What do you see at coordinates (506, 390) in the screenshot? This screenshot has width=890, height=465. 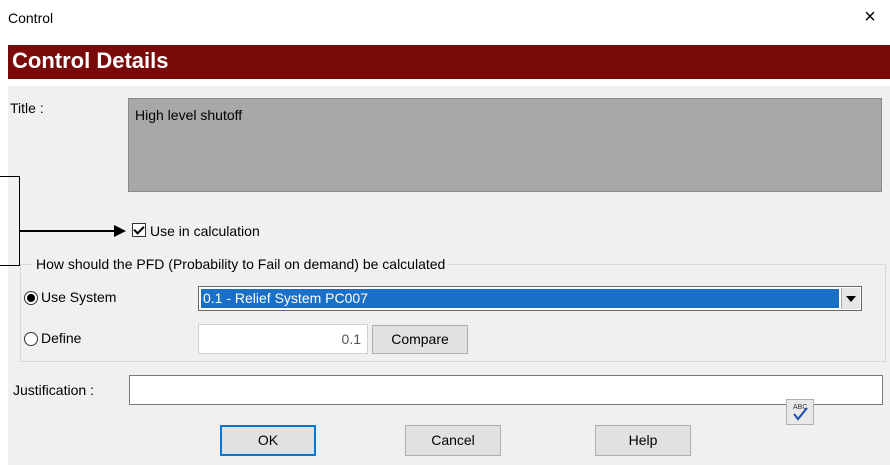 I see `justification-field` at bounding box center [506, 390].